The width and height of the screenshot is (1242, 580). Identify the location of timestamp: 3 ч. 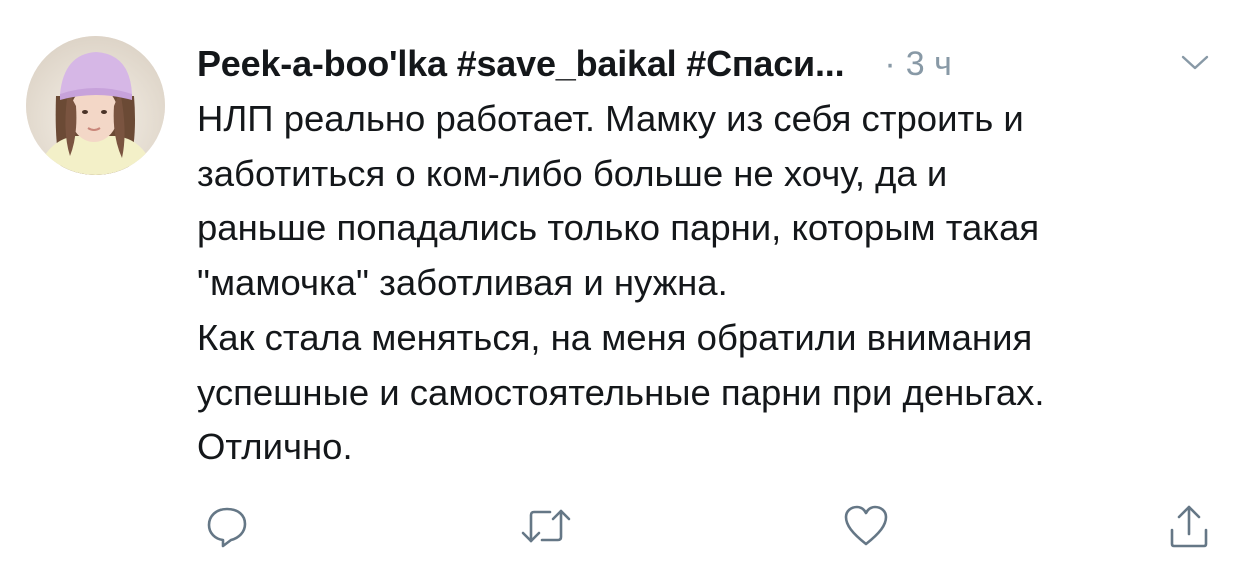
(929, 64).